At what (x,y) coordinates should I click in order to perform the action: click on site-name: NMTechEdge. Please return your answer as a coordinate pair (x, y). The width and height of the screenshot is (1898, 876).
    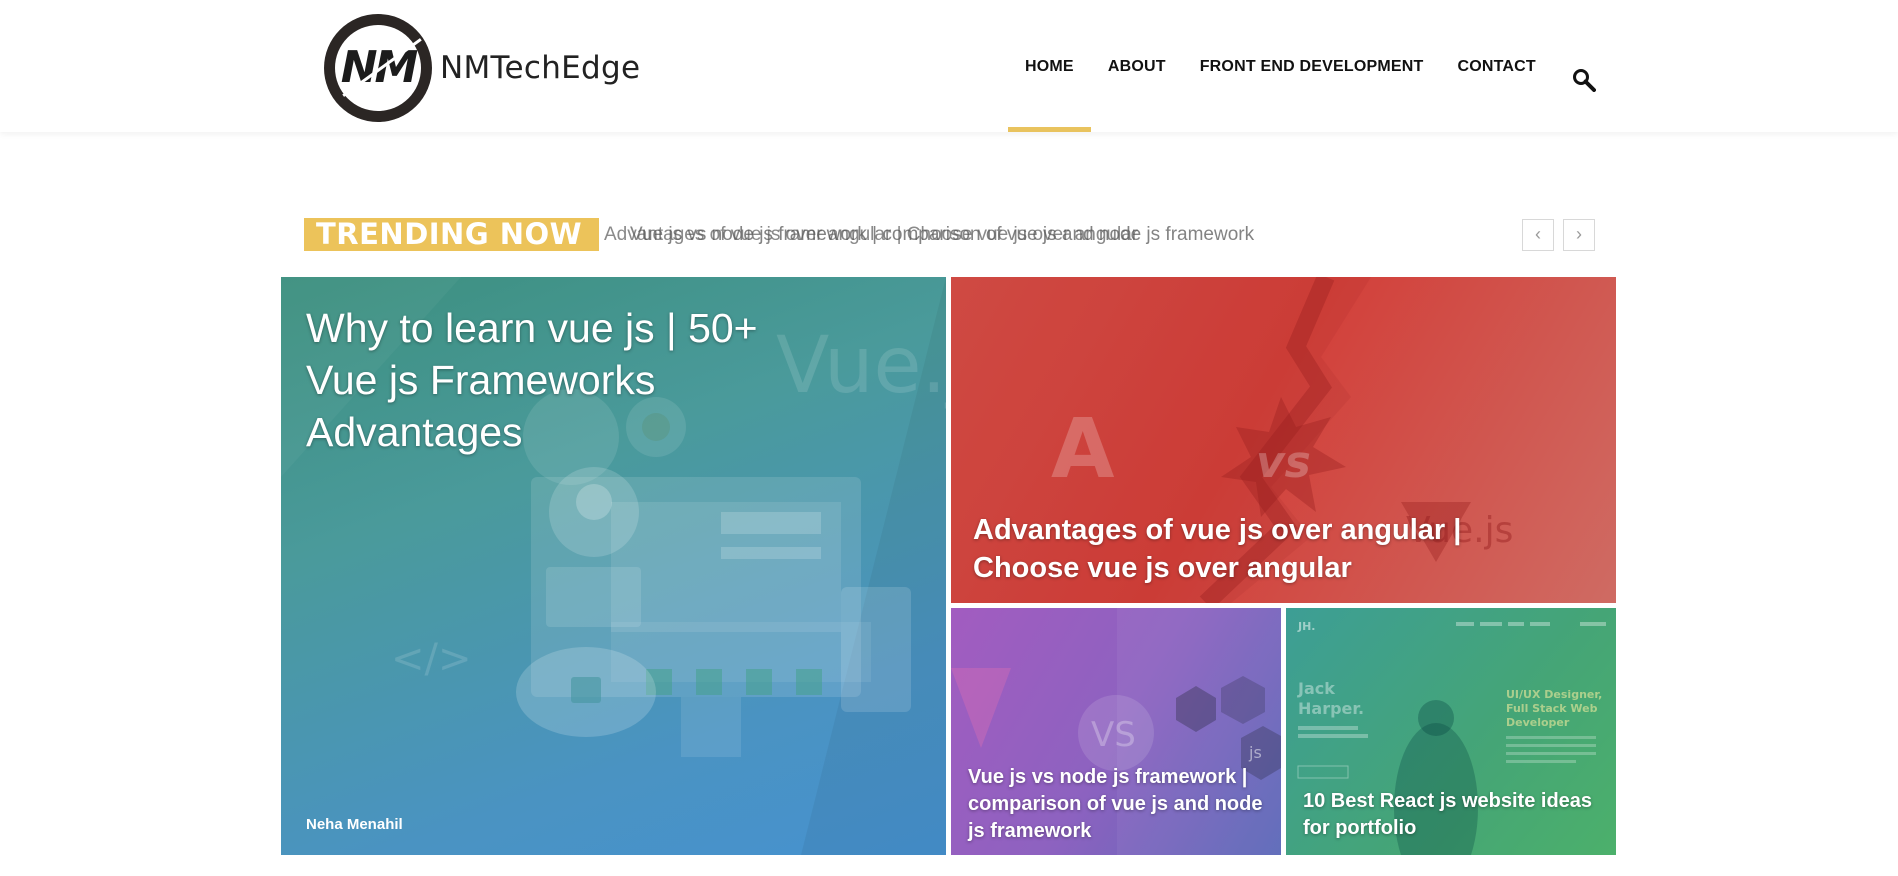
    Looking at the image, I should click on (540, 68).